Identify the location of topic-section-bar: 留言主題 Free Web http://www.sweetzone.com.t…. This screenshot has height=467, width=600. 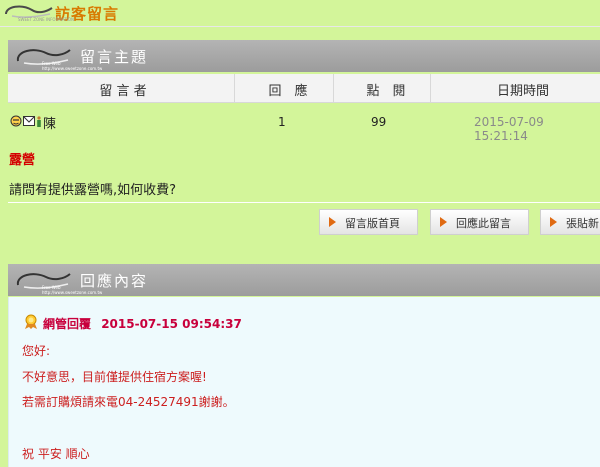
(304, 56).